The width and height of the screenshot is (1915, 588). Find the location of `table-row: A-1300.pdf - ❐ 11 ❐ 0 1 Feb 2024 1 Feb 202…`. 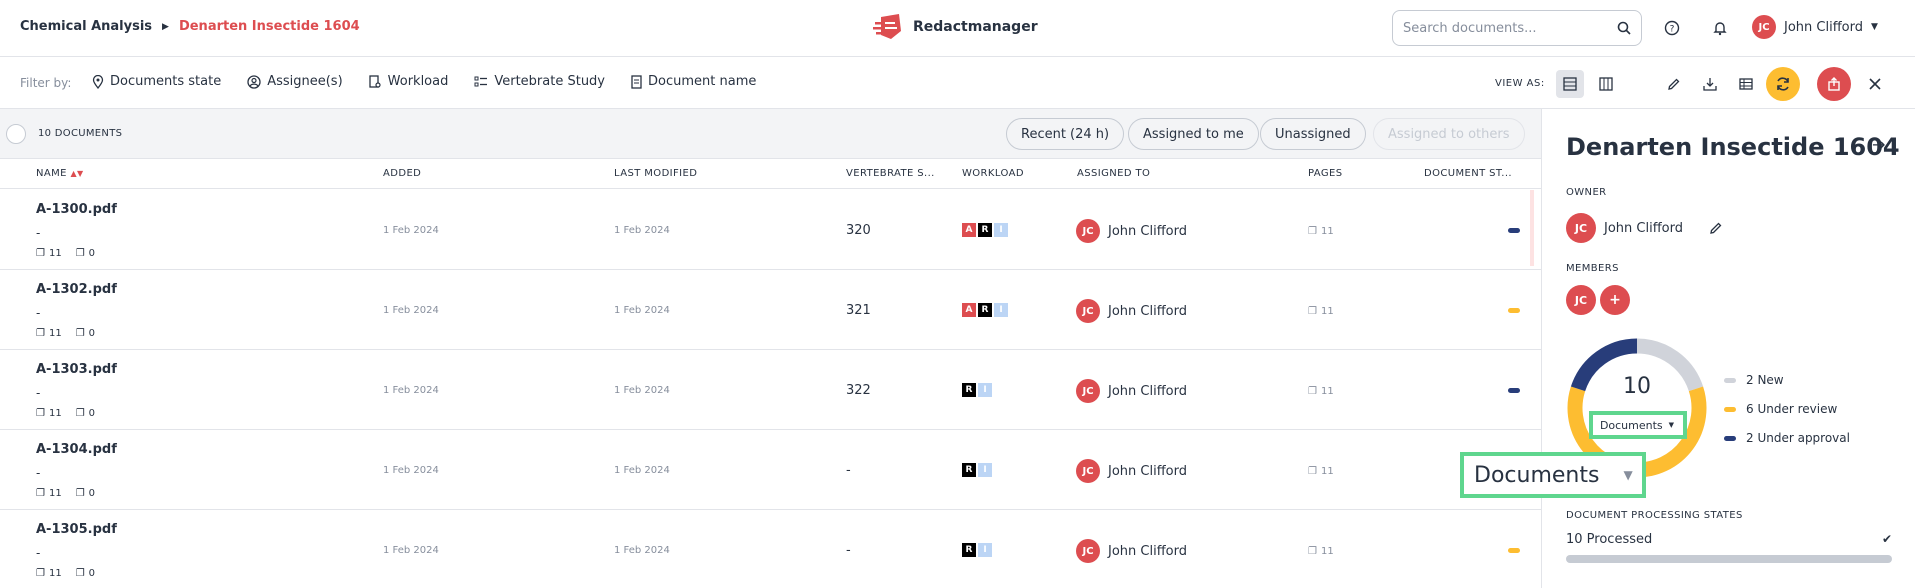

table-row: A-1300.pdf - ❐ 11 ❐ 0 1 Feb 2024 1 Feb 202… is located at coordinates (770, 230).